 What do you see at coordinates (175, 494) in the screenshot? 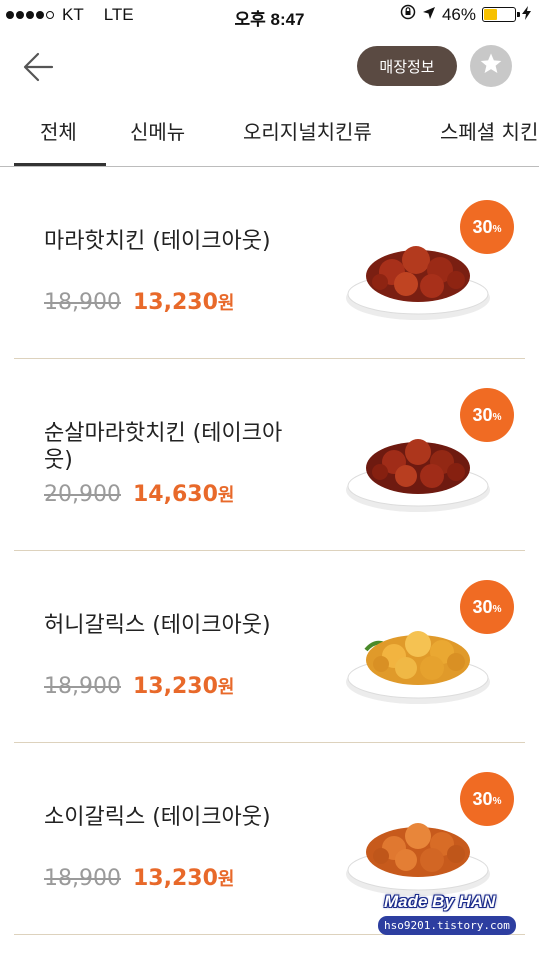
I see `sale-price: 14,630` at bounding box center [175, 494].